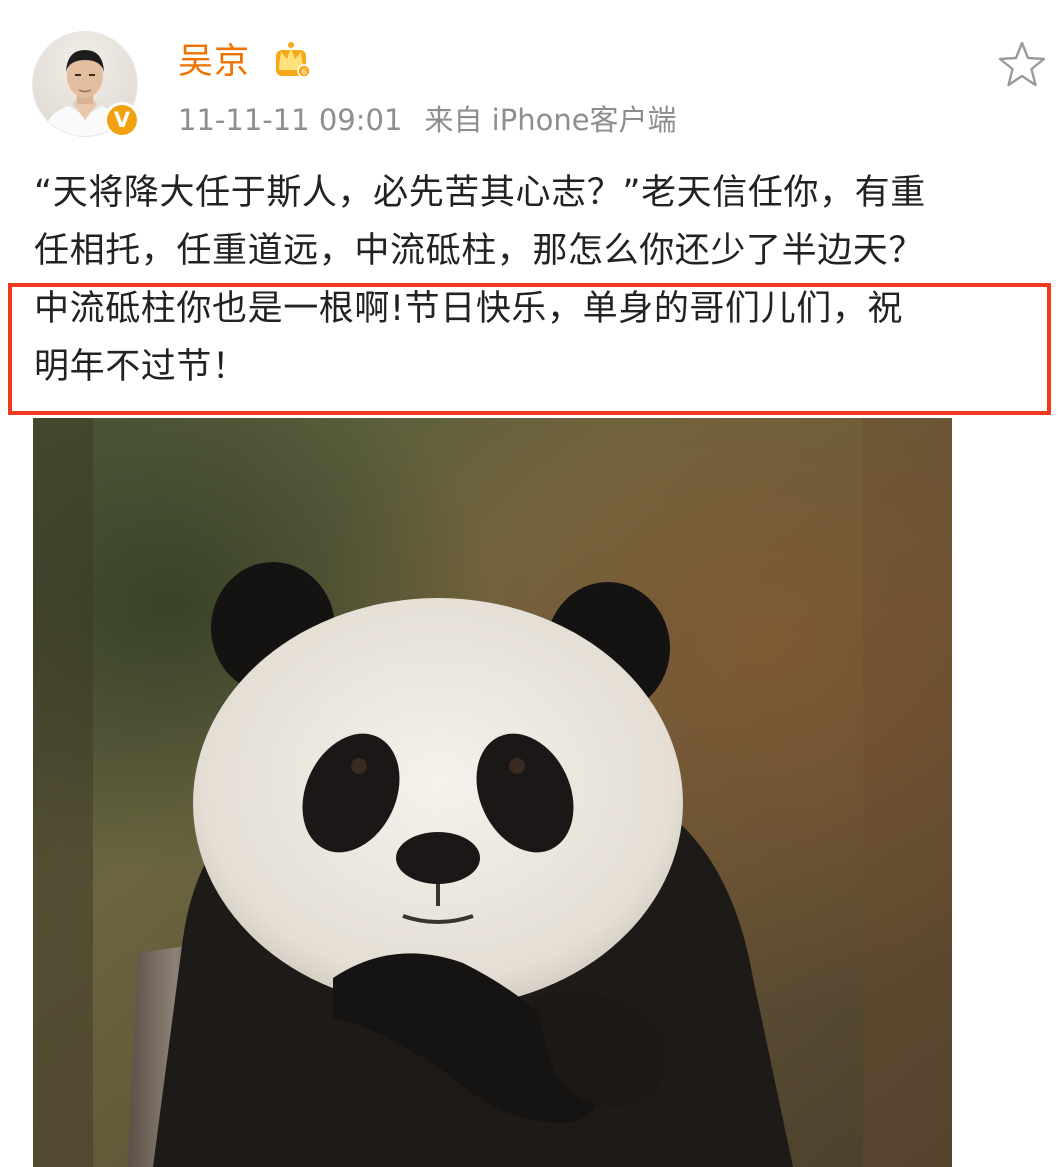 This screenshot has height=1167, width=1064. What do you see at coordinates (1022, 65) in the screenshot?
I see `star-outline-icon` at bounding box center [1022, 65].